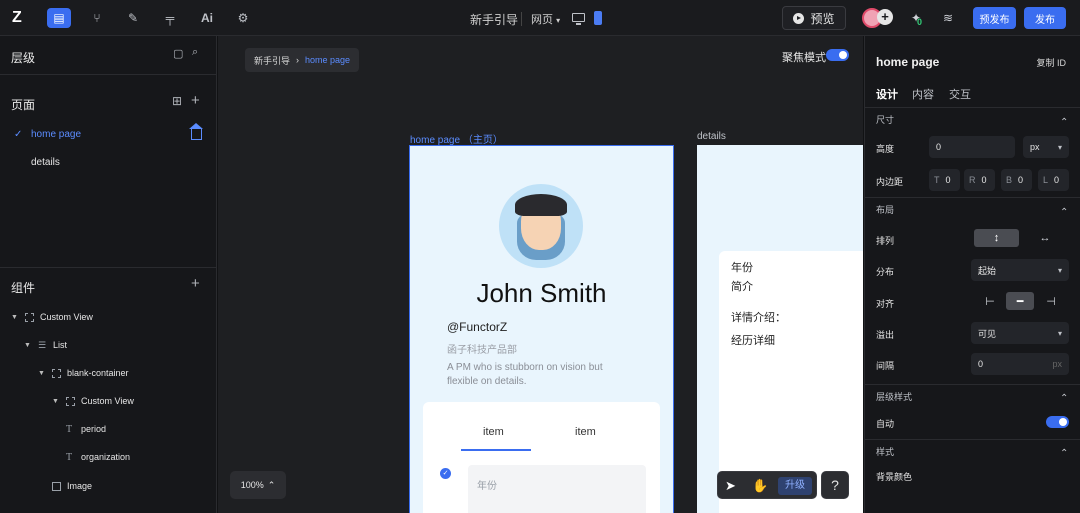 The image size is (1080, 513). What do you see at coordinates (578, 19) in the screenshot?
I see `desktop-view-icon` at bounding box center [578, 19].